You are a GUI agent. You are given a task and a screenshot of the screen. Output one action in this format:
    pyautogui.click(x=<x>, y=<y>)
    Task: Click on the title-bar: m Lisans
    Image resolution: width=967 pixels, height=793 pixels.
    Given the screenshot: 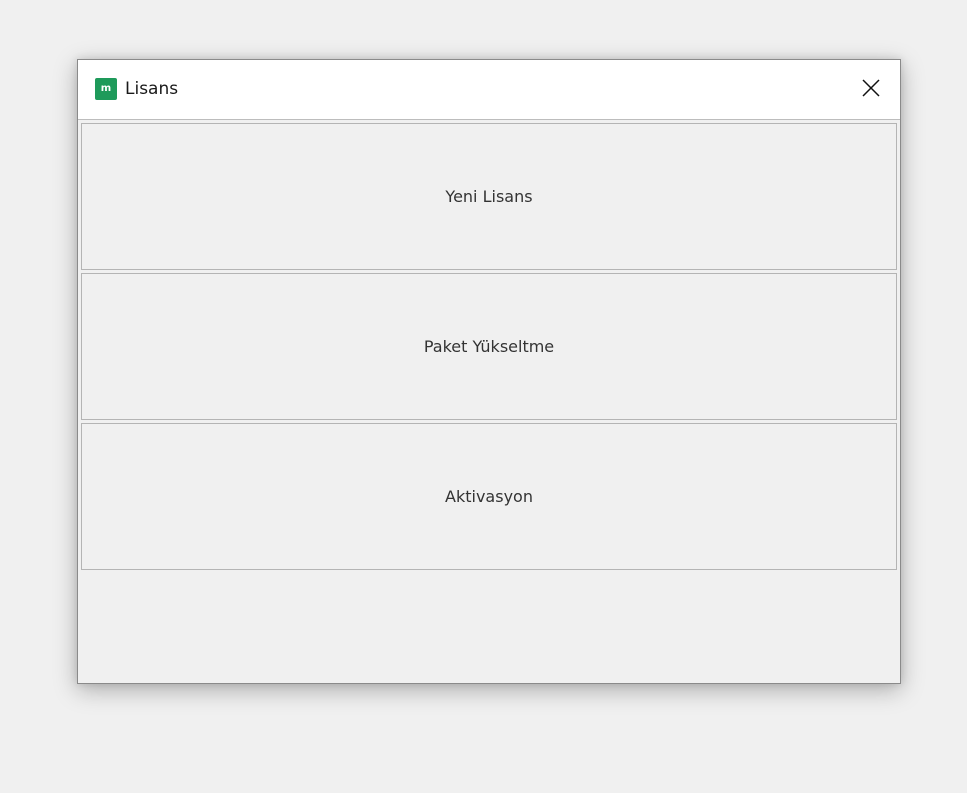 What is the action you would take?
    pyautogui.click(x=489, y=90)
    